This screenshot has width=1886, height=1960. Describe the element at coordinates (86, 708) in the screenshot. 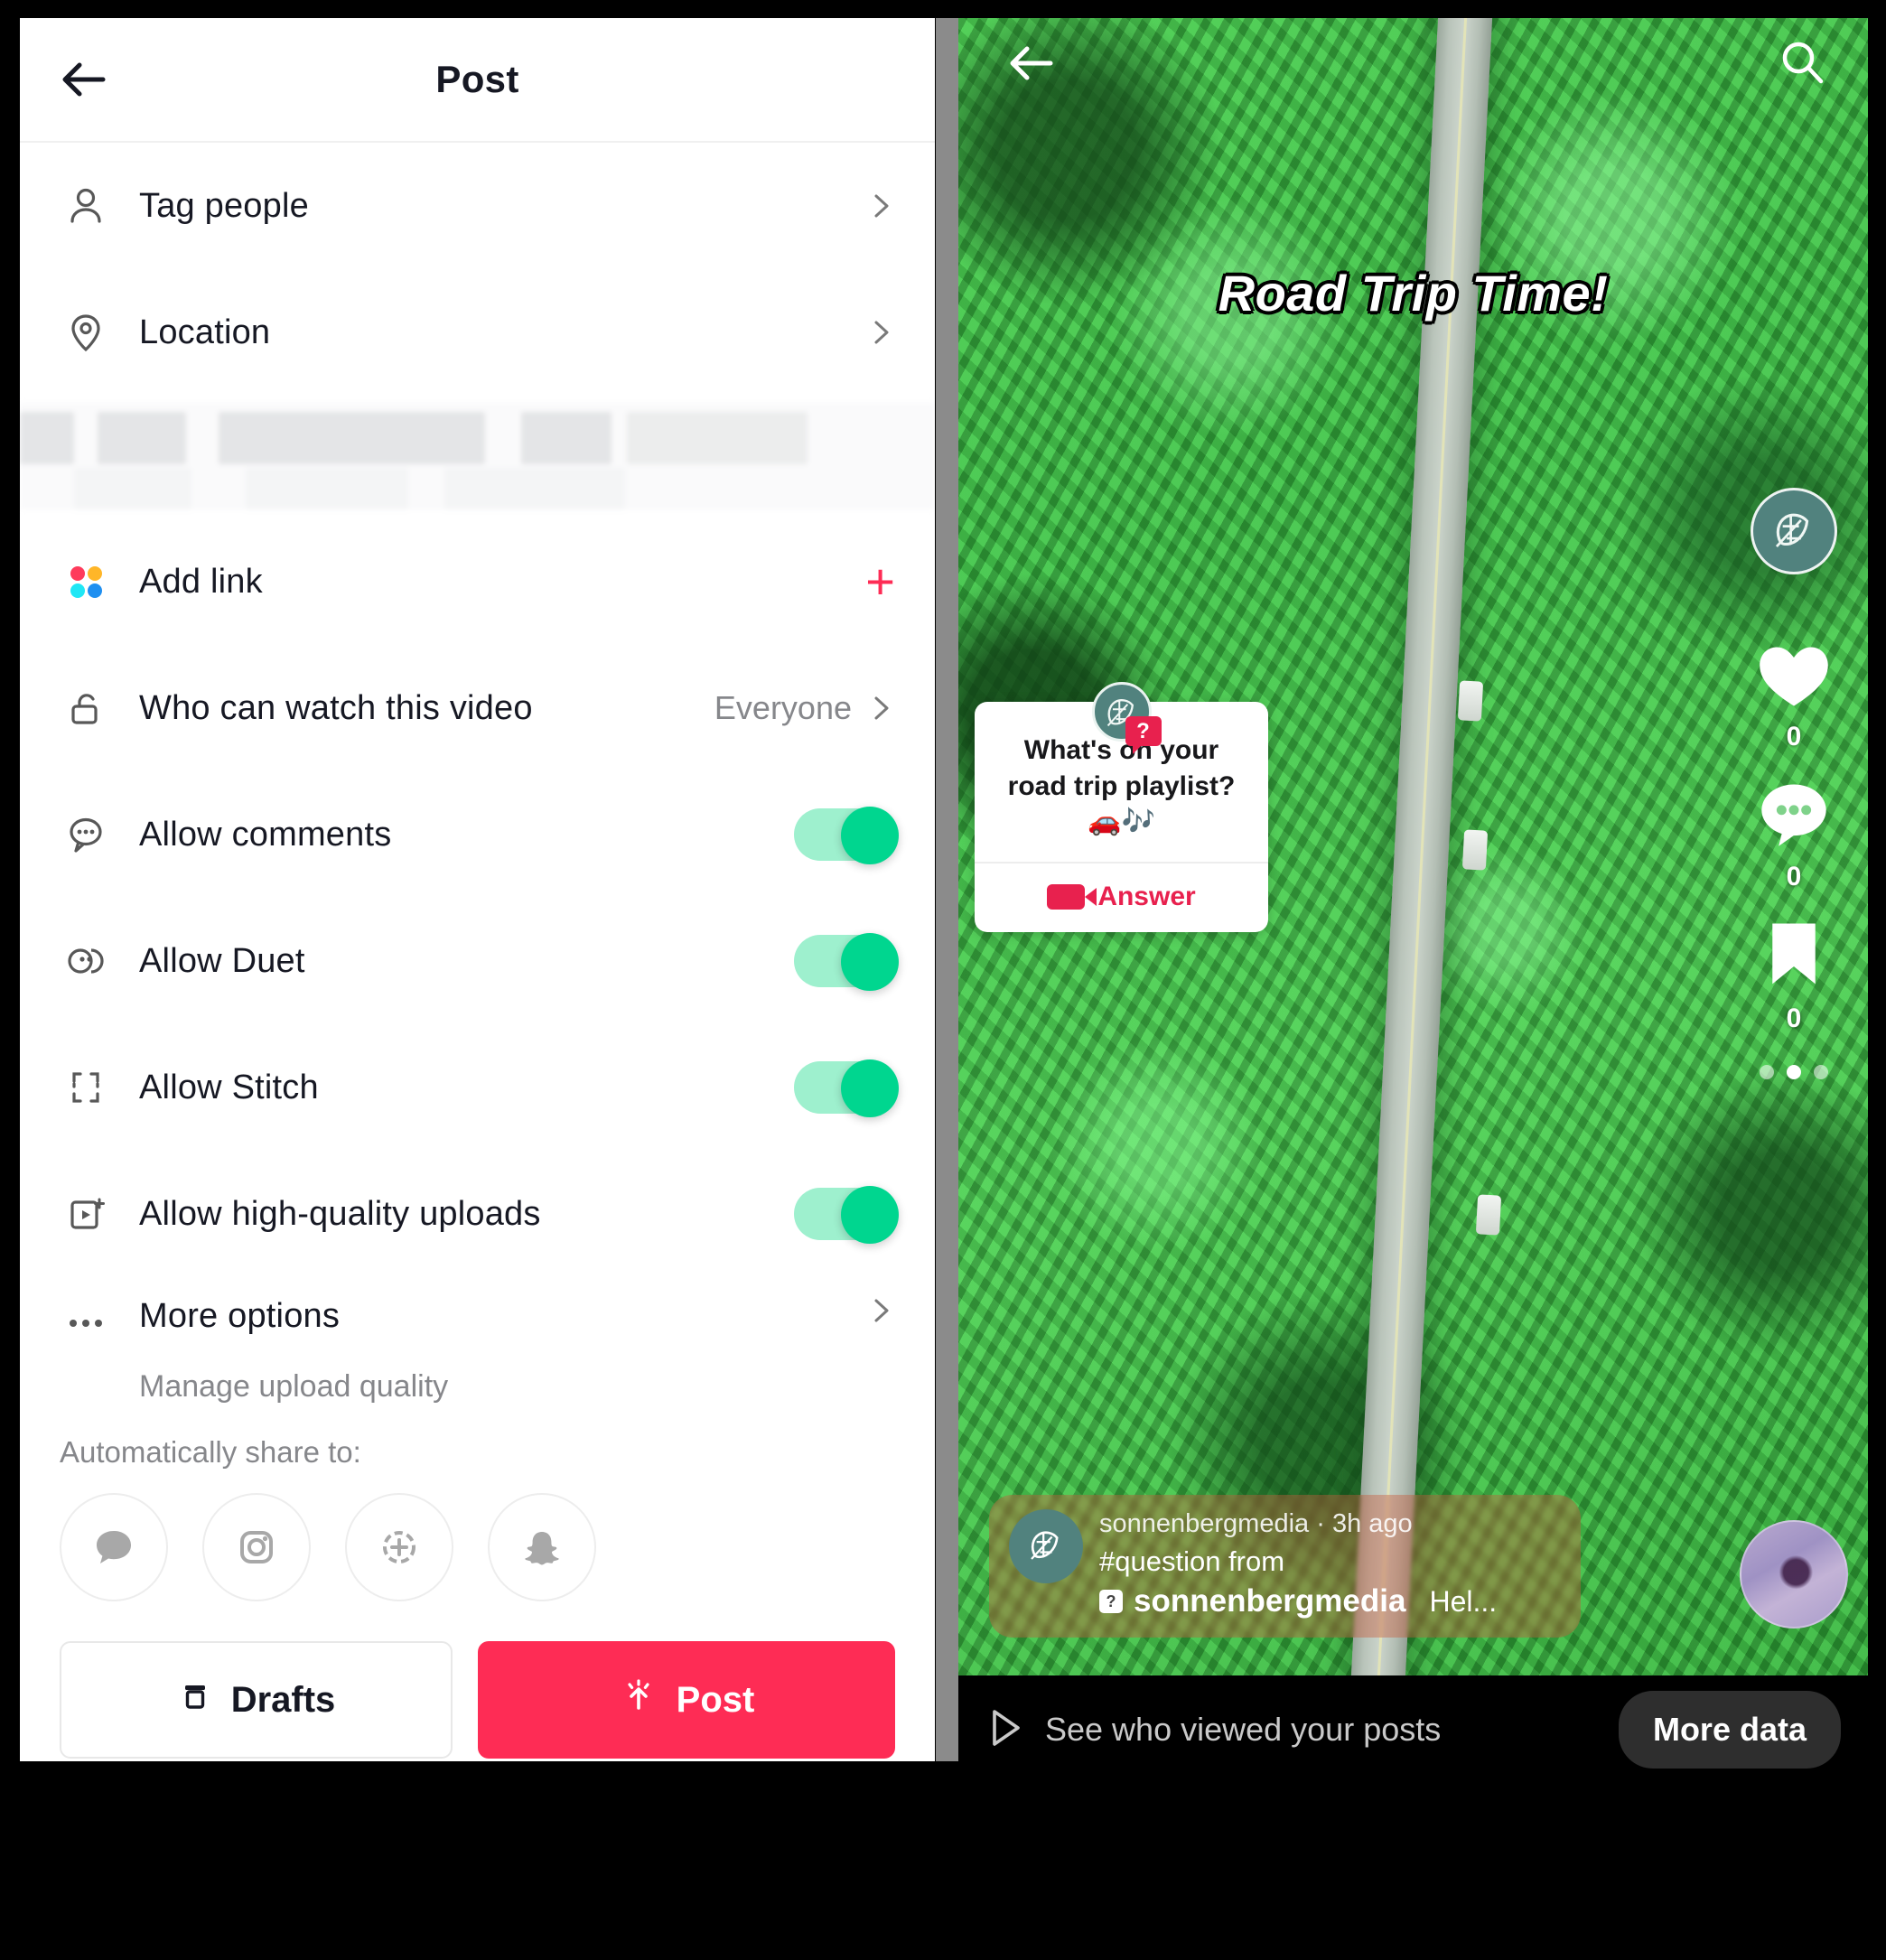

I see `unlock-icon` at that location.